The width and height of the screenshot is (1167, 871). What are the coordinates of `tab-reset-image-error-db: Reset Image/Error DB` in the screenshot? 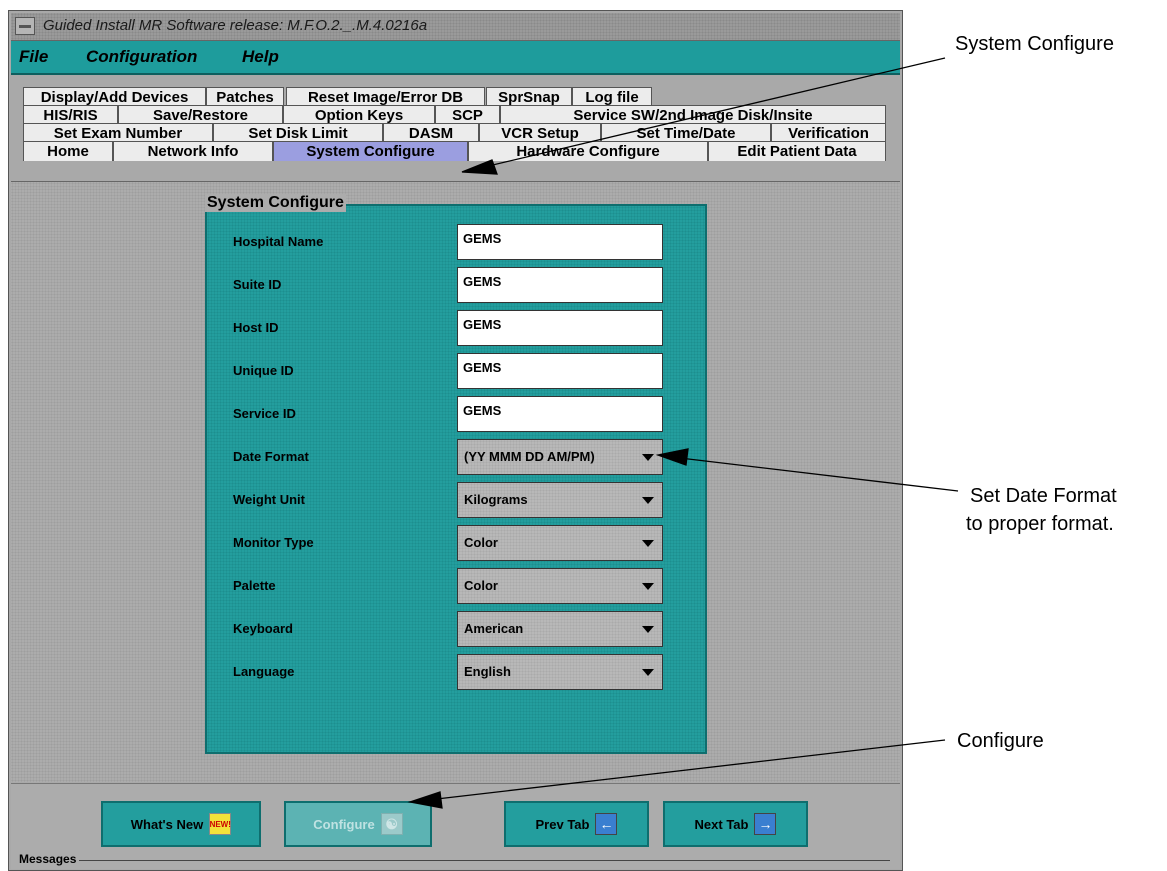 It's located at (385, 97).